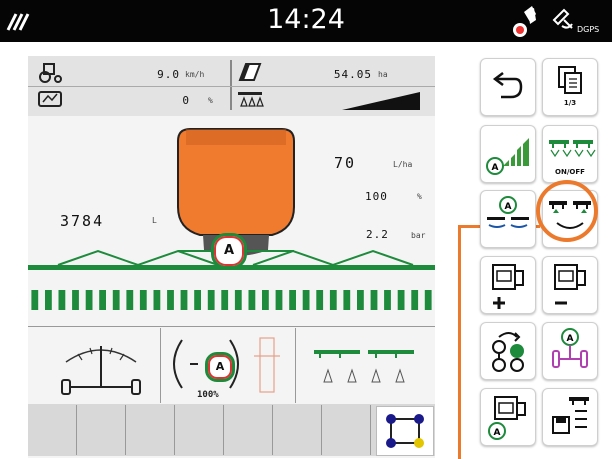  I want to click on application-rate-wedge, so click(381, 101).